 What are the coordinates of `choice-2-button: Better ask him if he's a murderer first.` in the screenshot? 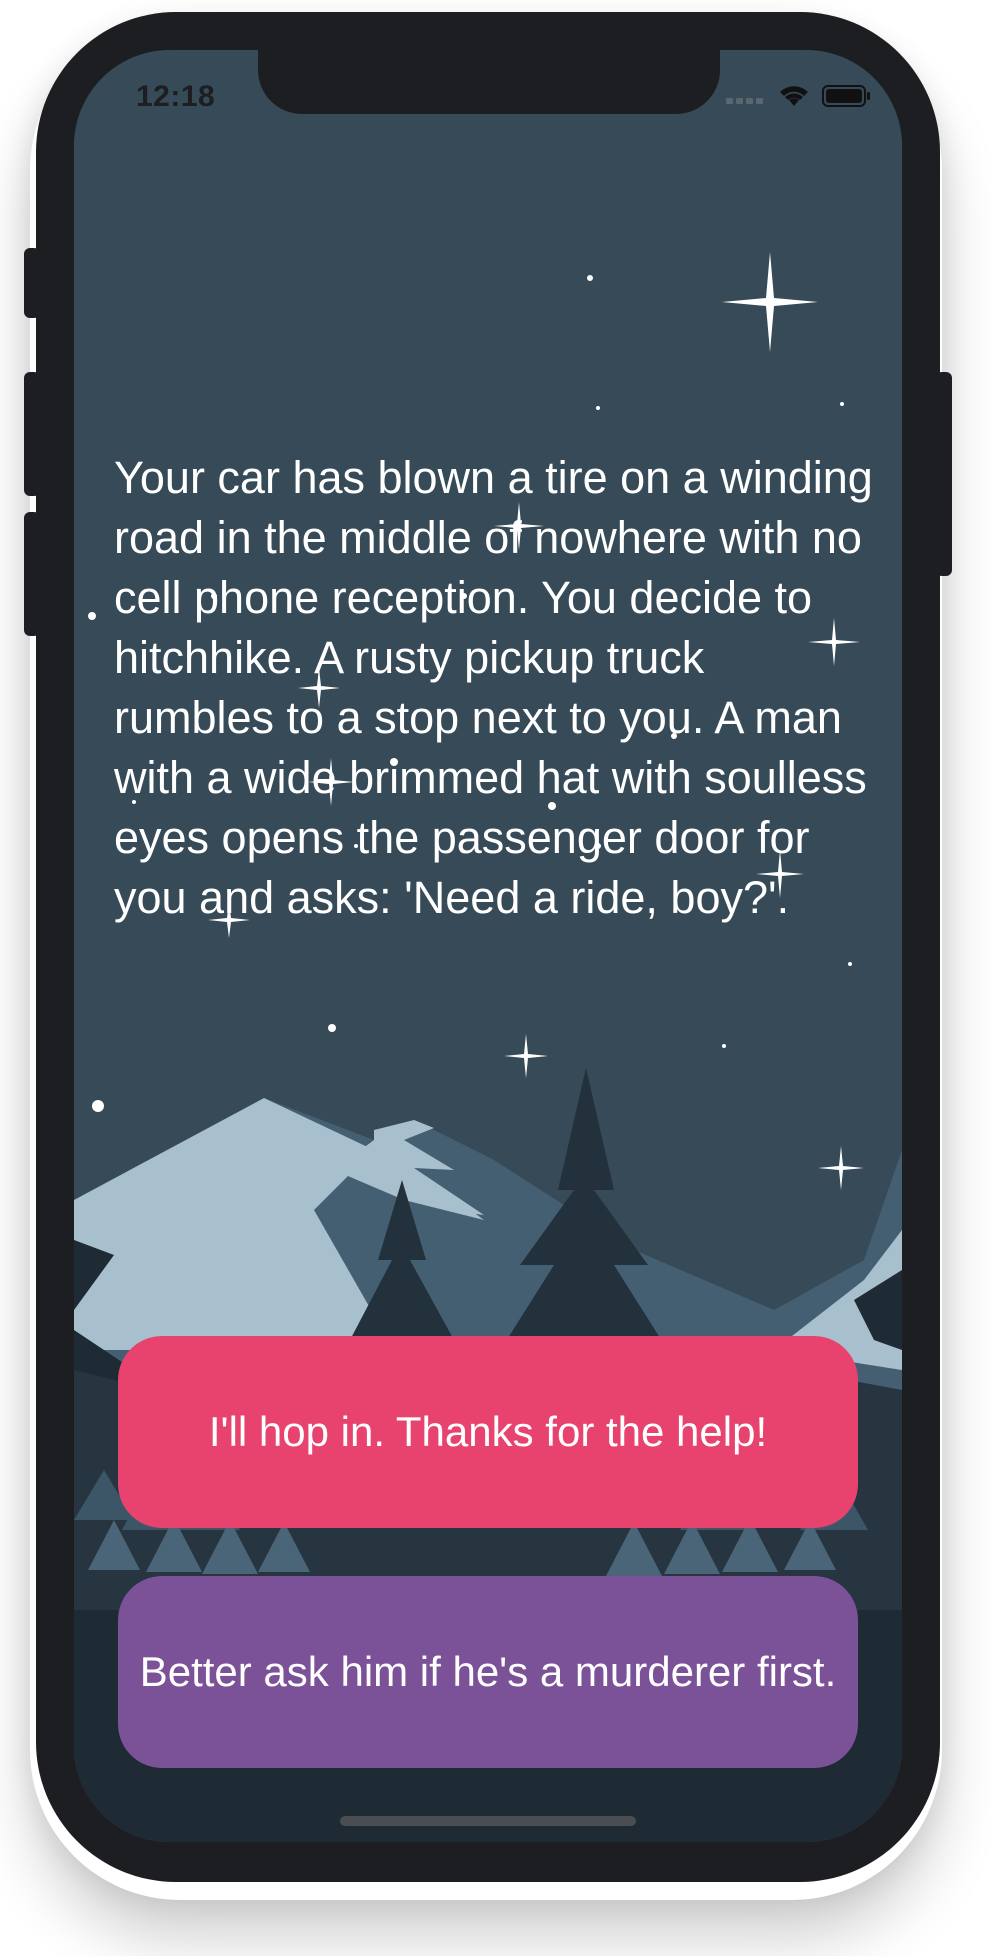 It's located at (488, 1672).